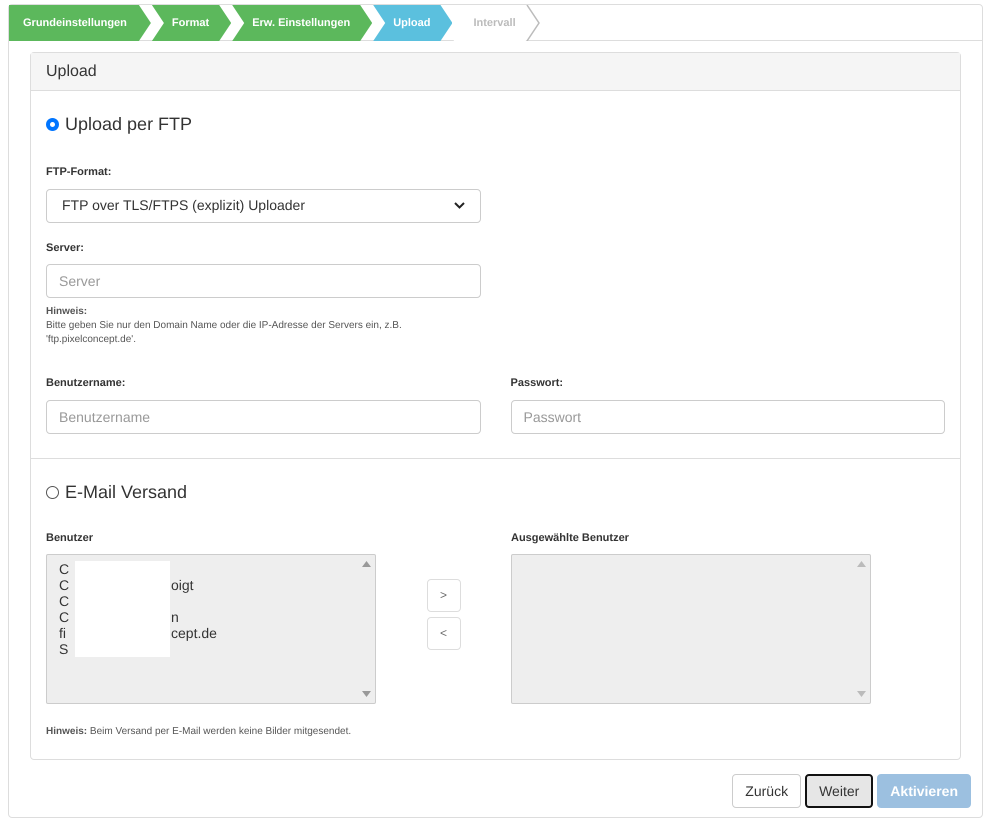 The image size is (991, 827). Describe the element at coordinates (459, 205) in the screenshot. I see `chevron-down-icon` at that location.